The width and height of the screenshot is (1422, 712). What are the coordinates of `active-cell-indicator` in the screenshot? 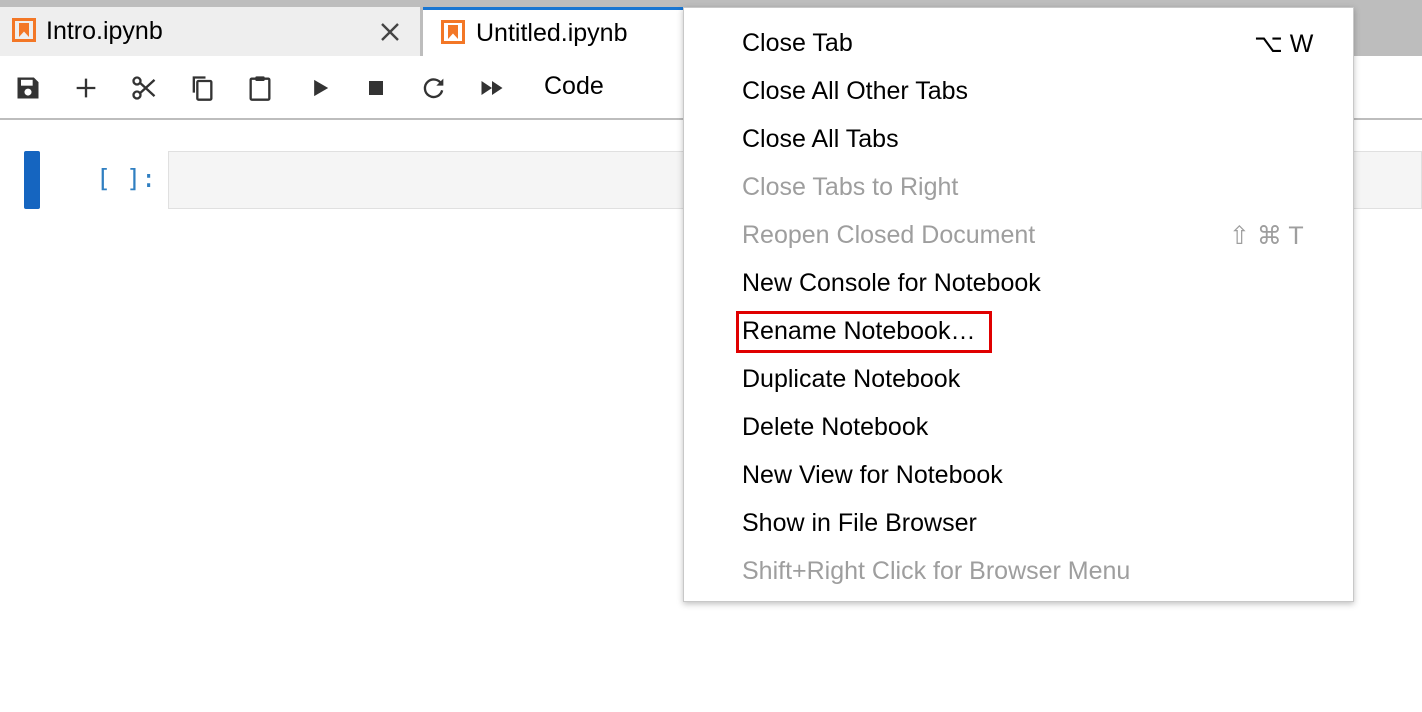 It's located at (32, 180).